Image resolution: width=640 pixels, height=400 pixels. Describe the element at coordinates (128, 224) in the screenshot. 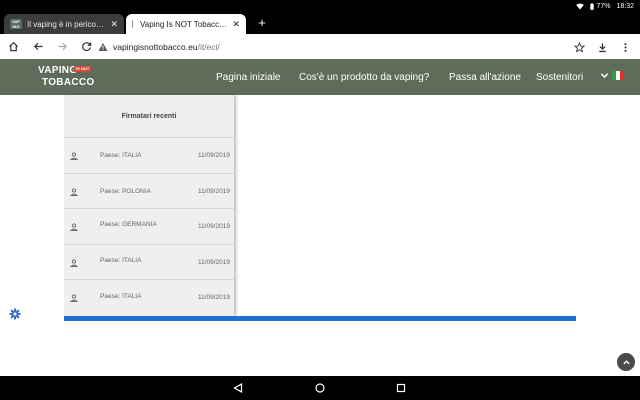

I see `signer-country: Paese: GERMANIA` at that location.